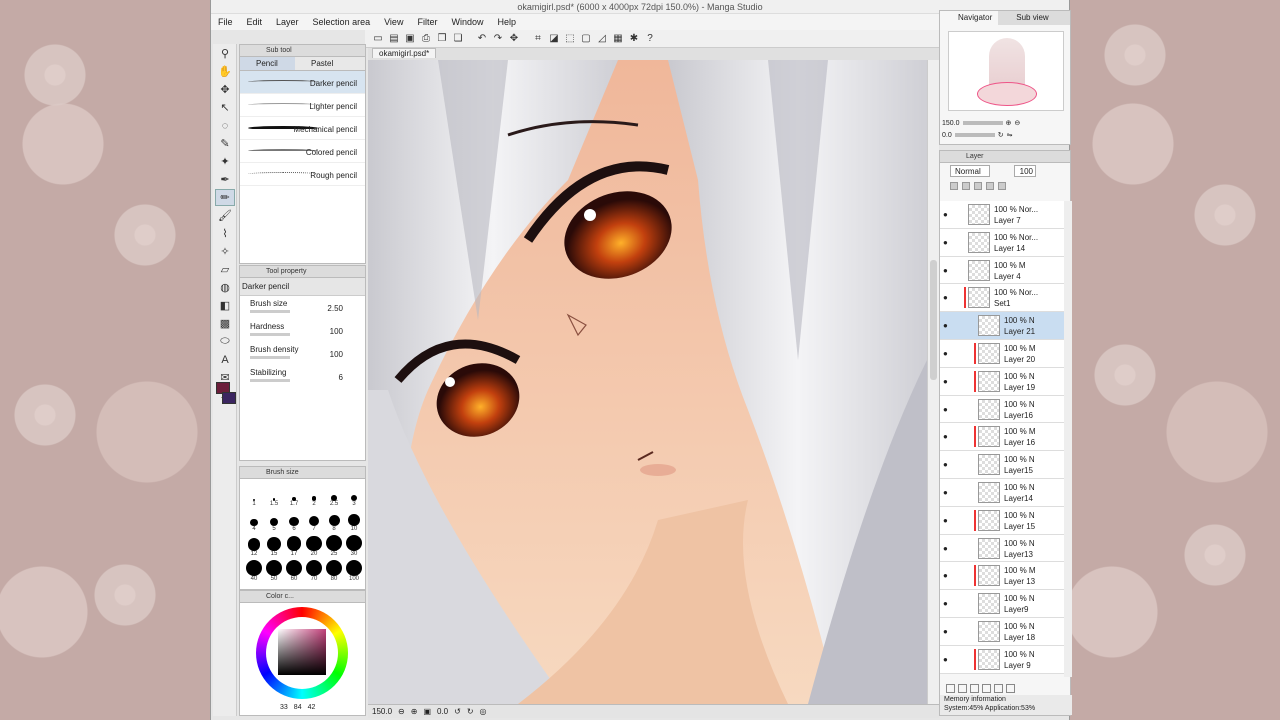  What do you see at coordinates (586, 39) in the screenshot?
I see `deselect-icon: ▢` at bounding box center [586, 39].